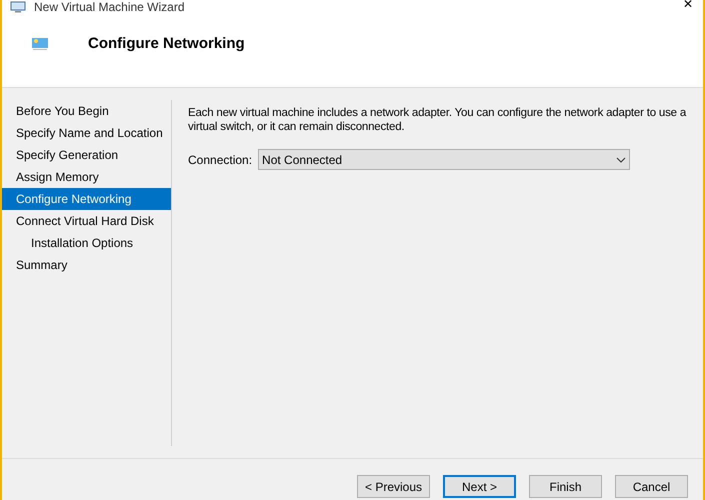 The height and width of the screenshot is (500, 705). Describe the element at coordinates (166, 44) in the screenshot. I see `page-heading: Configure Networking` at that location.